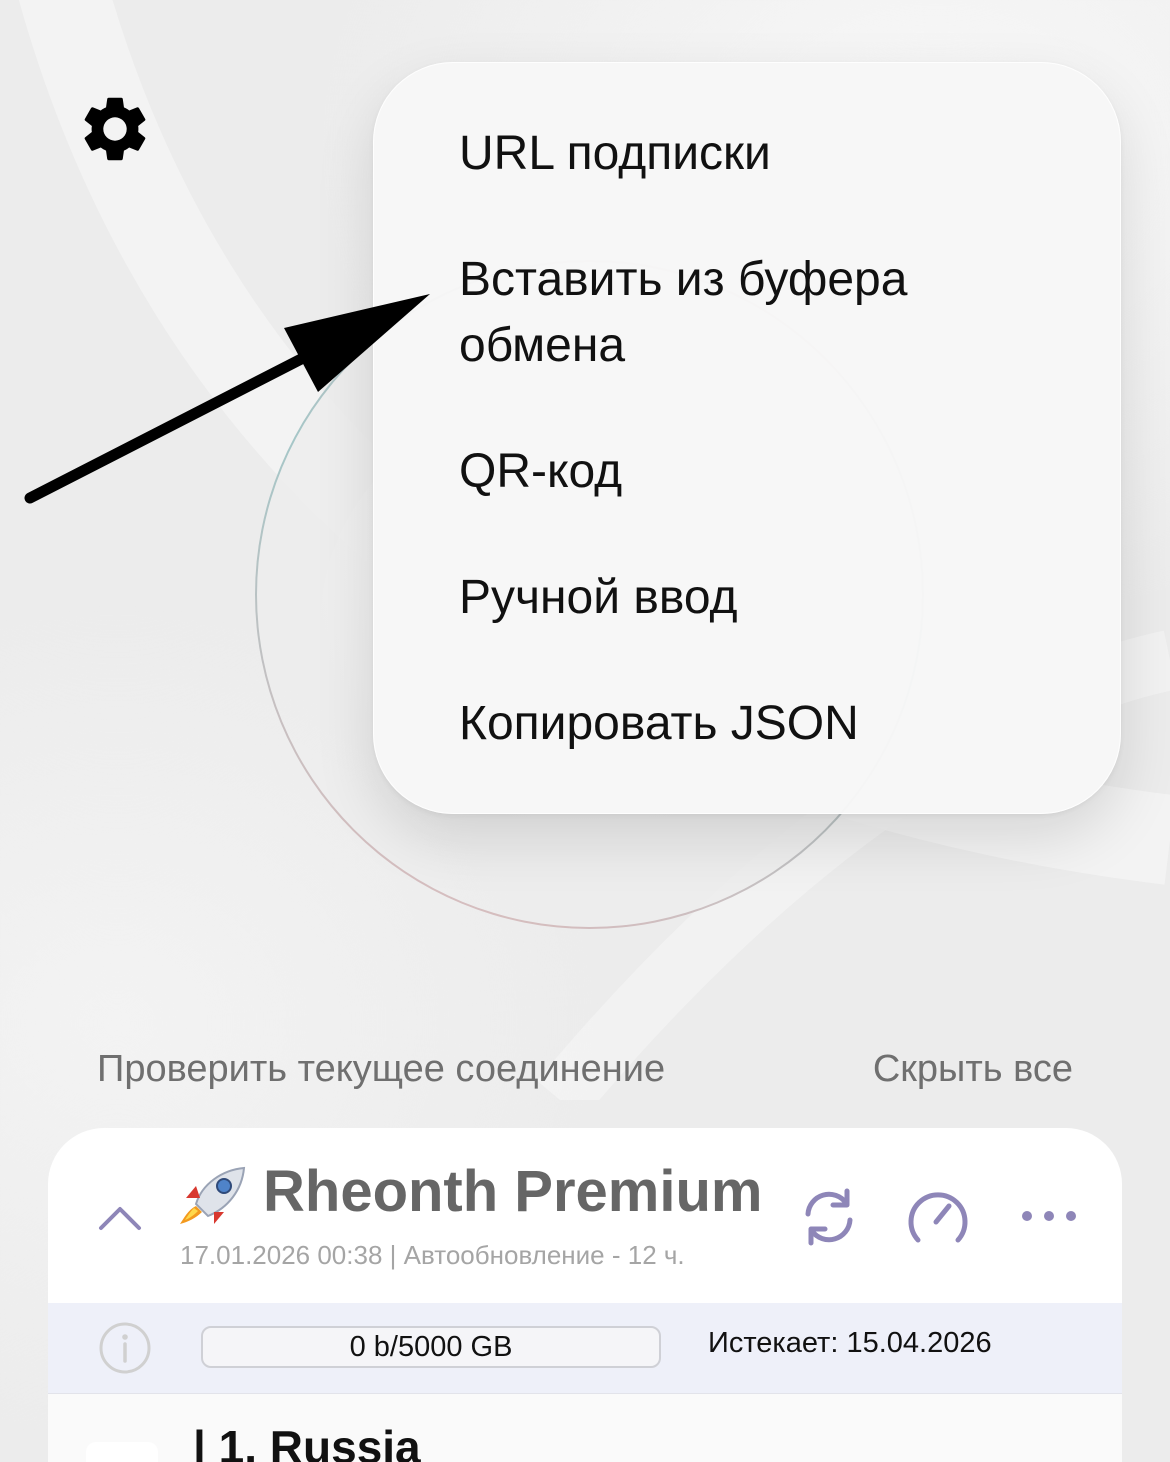 This screenshot has width=1170, height=1462. I want to click on server-flag, so click(122, 1452).